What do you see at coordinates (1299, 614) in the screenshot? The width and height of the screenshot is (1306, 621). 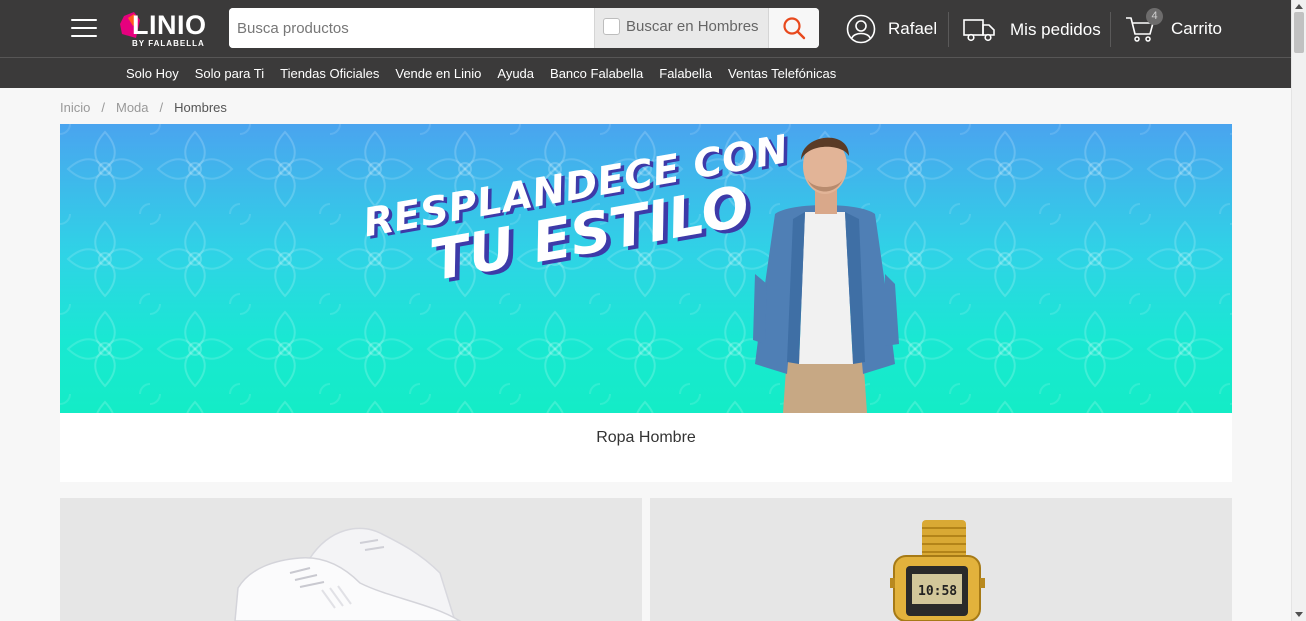 I see `scroll-down-arrow-icon` at bounding box center [1299, 614].